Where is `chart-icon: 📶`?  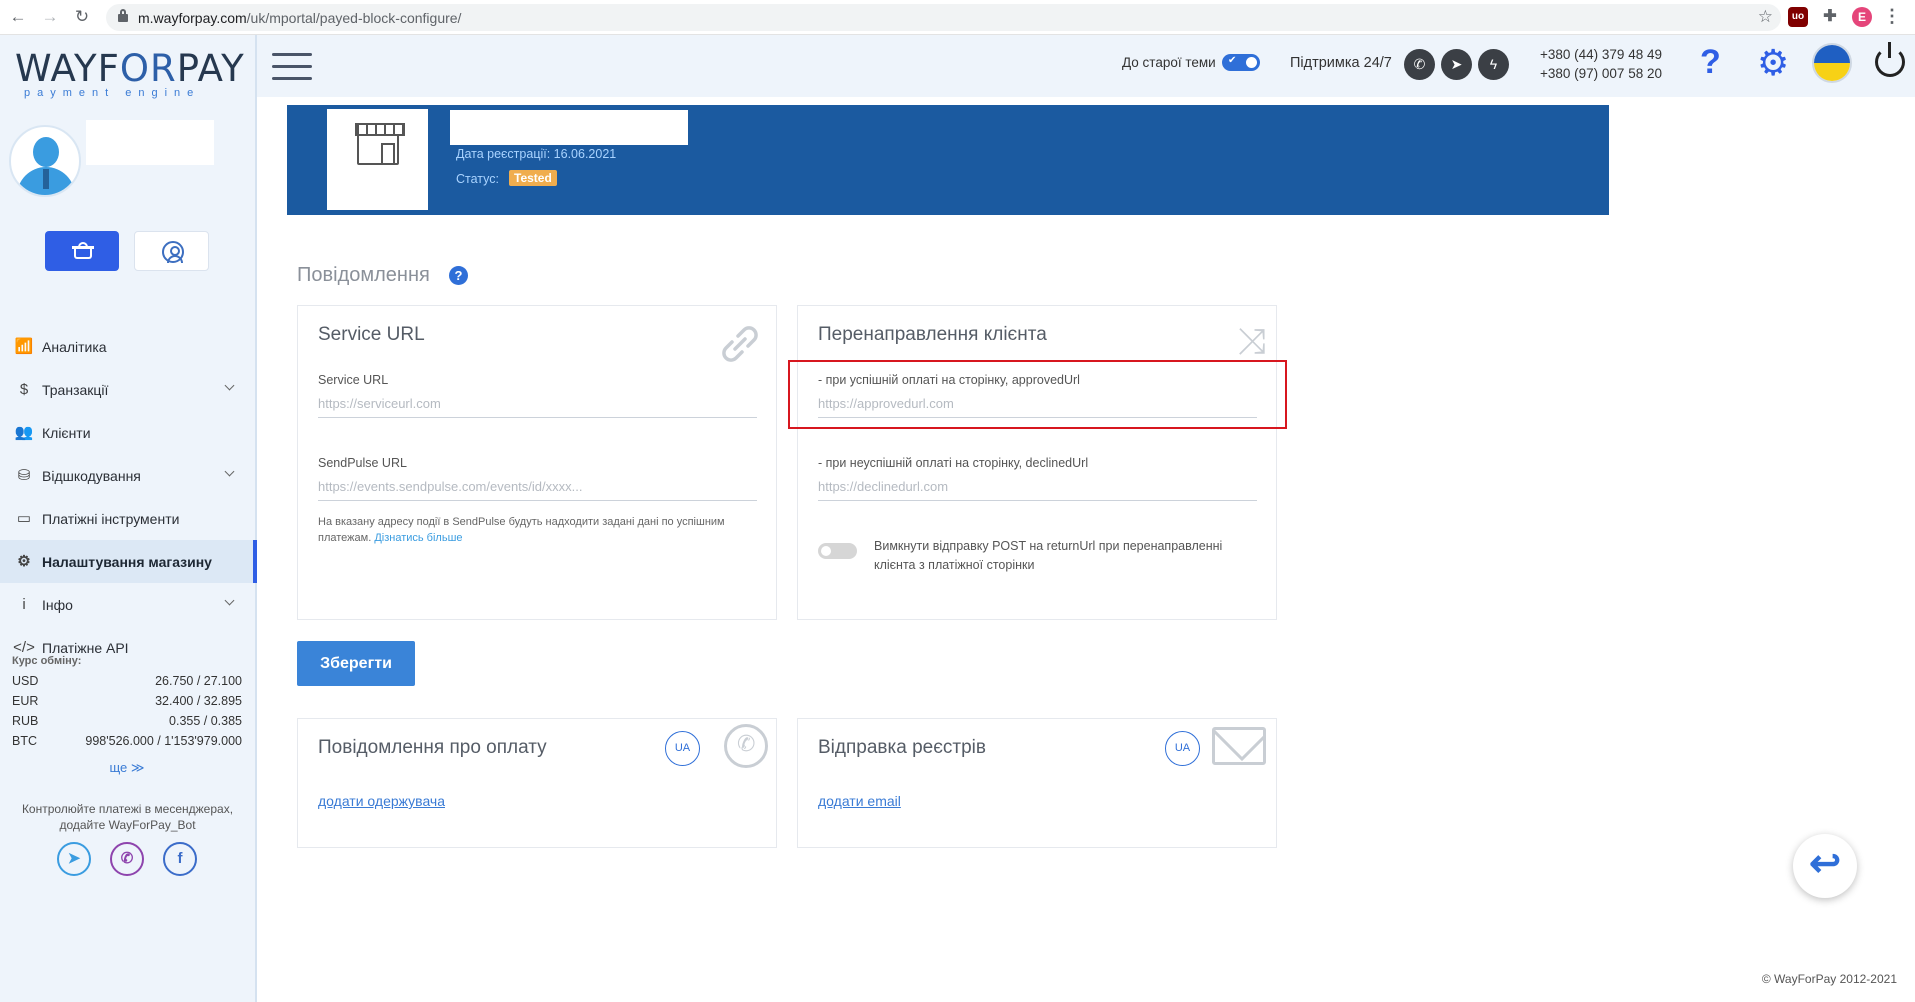 chart-icon: 📶 is located at coordinates (24, 346).